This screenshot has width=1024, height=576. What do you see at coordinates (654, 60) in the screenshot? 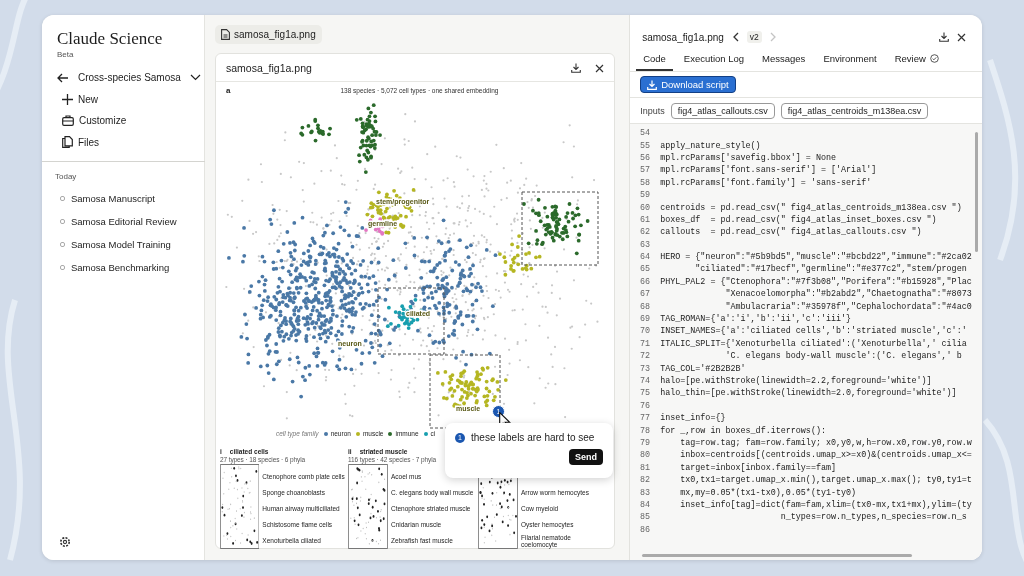
I see `tab: Code` at bounding box center [654, 60].